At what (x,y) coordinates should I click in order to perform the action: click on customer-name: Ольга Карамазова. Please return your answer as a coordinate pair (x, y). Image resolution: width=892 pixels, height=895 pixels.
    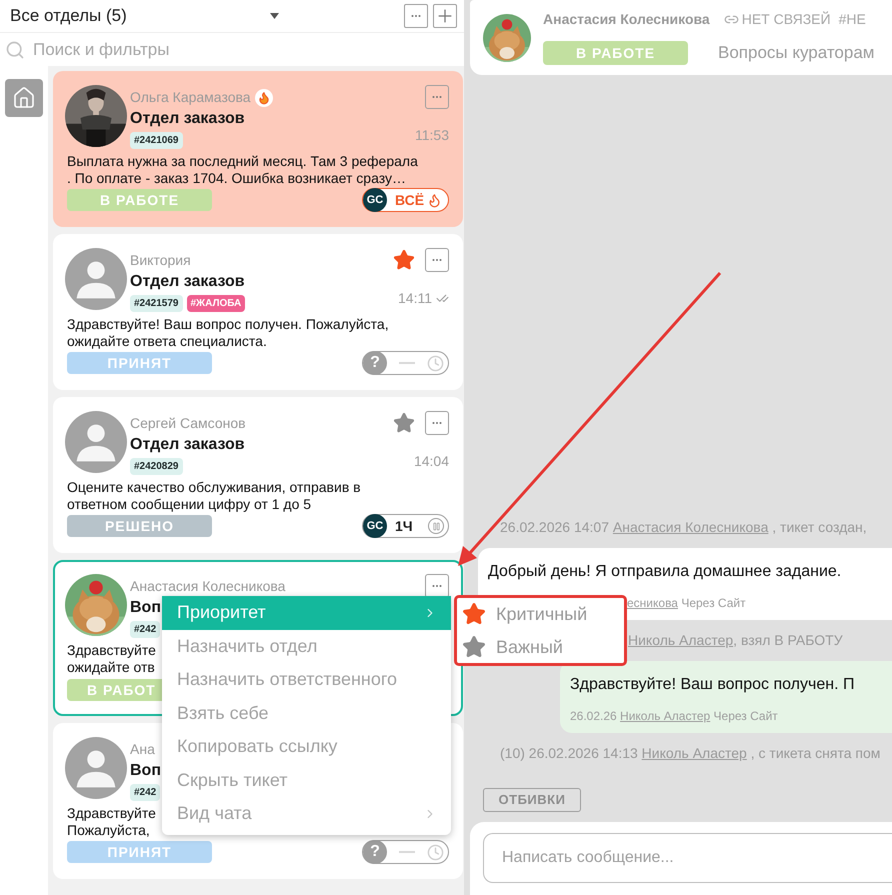
    Looking at the image, I should click on (190, 97).